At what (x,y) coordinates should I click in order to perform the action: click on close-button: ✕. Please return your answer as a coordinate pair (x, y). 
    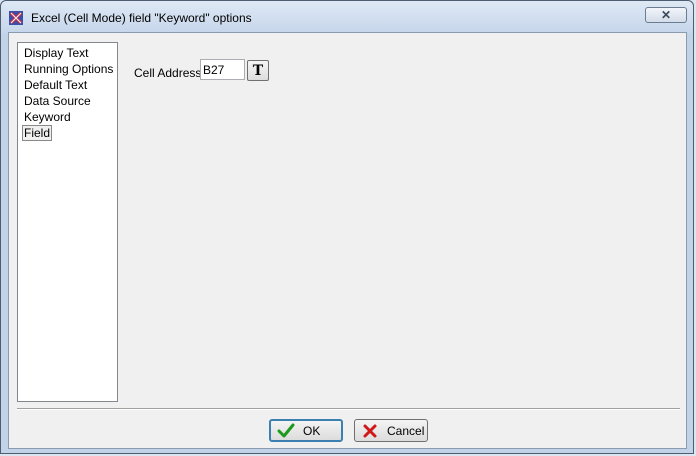
    Looking at the image, I should click on (666, 15).